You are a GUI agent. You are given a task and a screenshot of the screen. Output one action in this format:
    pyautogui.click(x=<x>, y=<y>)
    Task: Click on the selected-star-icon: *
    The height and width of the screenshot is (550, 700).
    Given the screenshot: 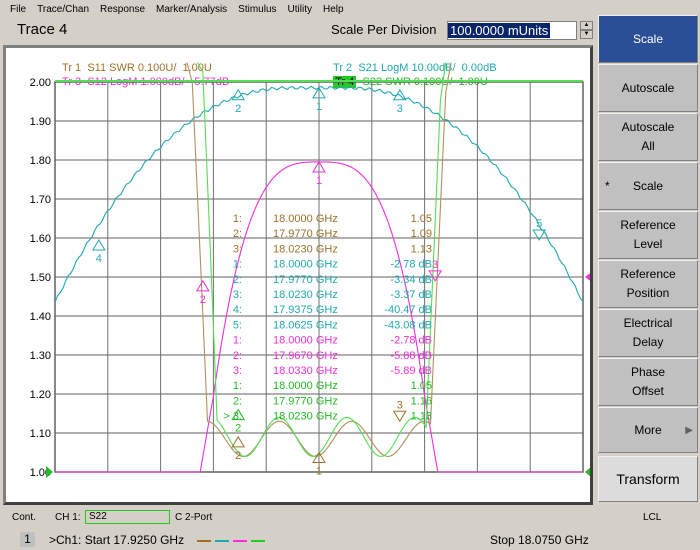 What is the action you would take?
    pyautogui.click(x=607, y=185)
    